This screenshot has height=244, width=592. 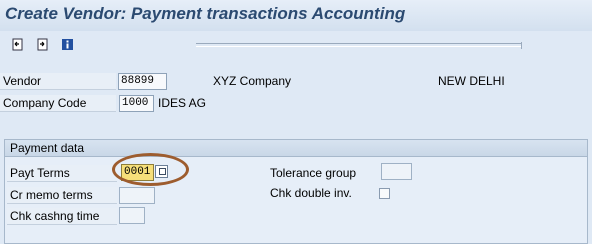 I want to click on chk-cashng-time-label: Chk cashng time, so click(x=62, y=216).